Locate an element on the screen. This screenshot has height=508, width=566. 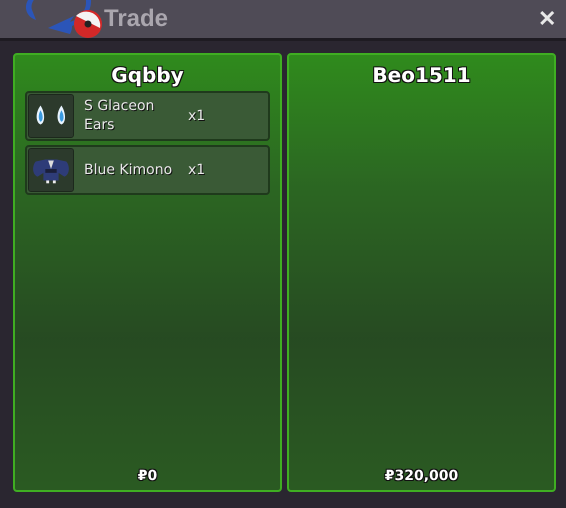
player-name: Beo1511 is located at coordinates (421, 74).